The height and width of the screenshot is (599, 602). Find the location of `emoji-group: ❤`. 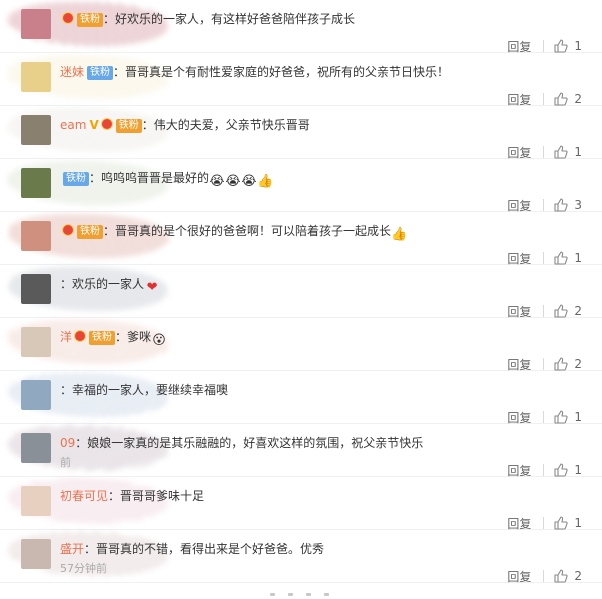

emoji-group: ❤ is located at coordinates (152, 286).